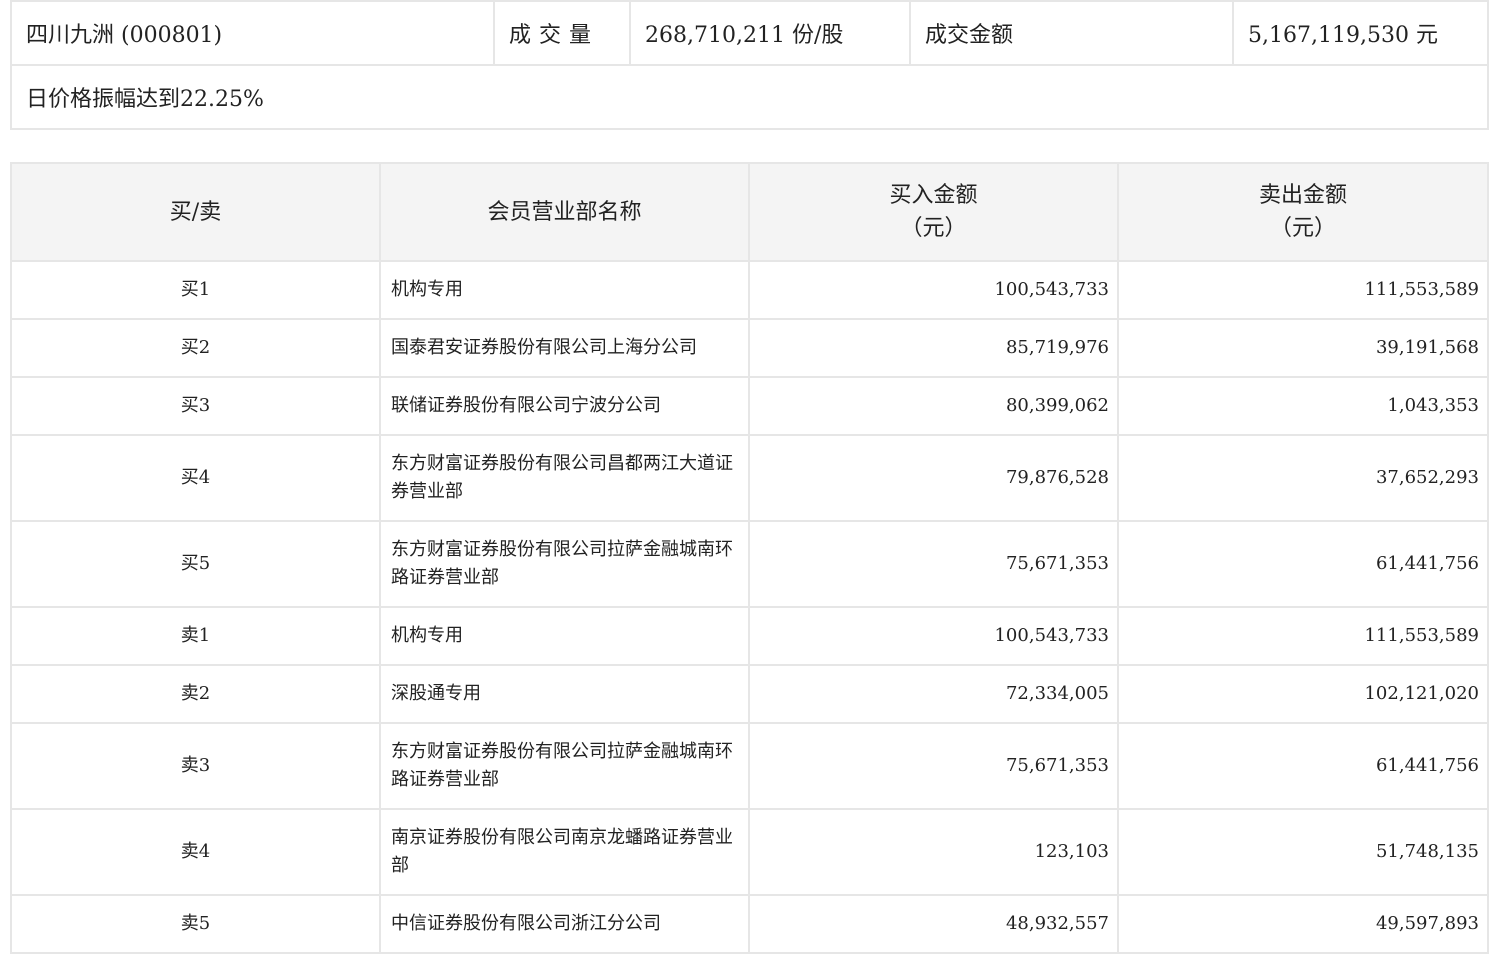  What do you see at coordinates (933, 195) in the screenshot?
I see `header-buy-label: 买入金额` at bounding box center [933, 195].